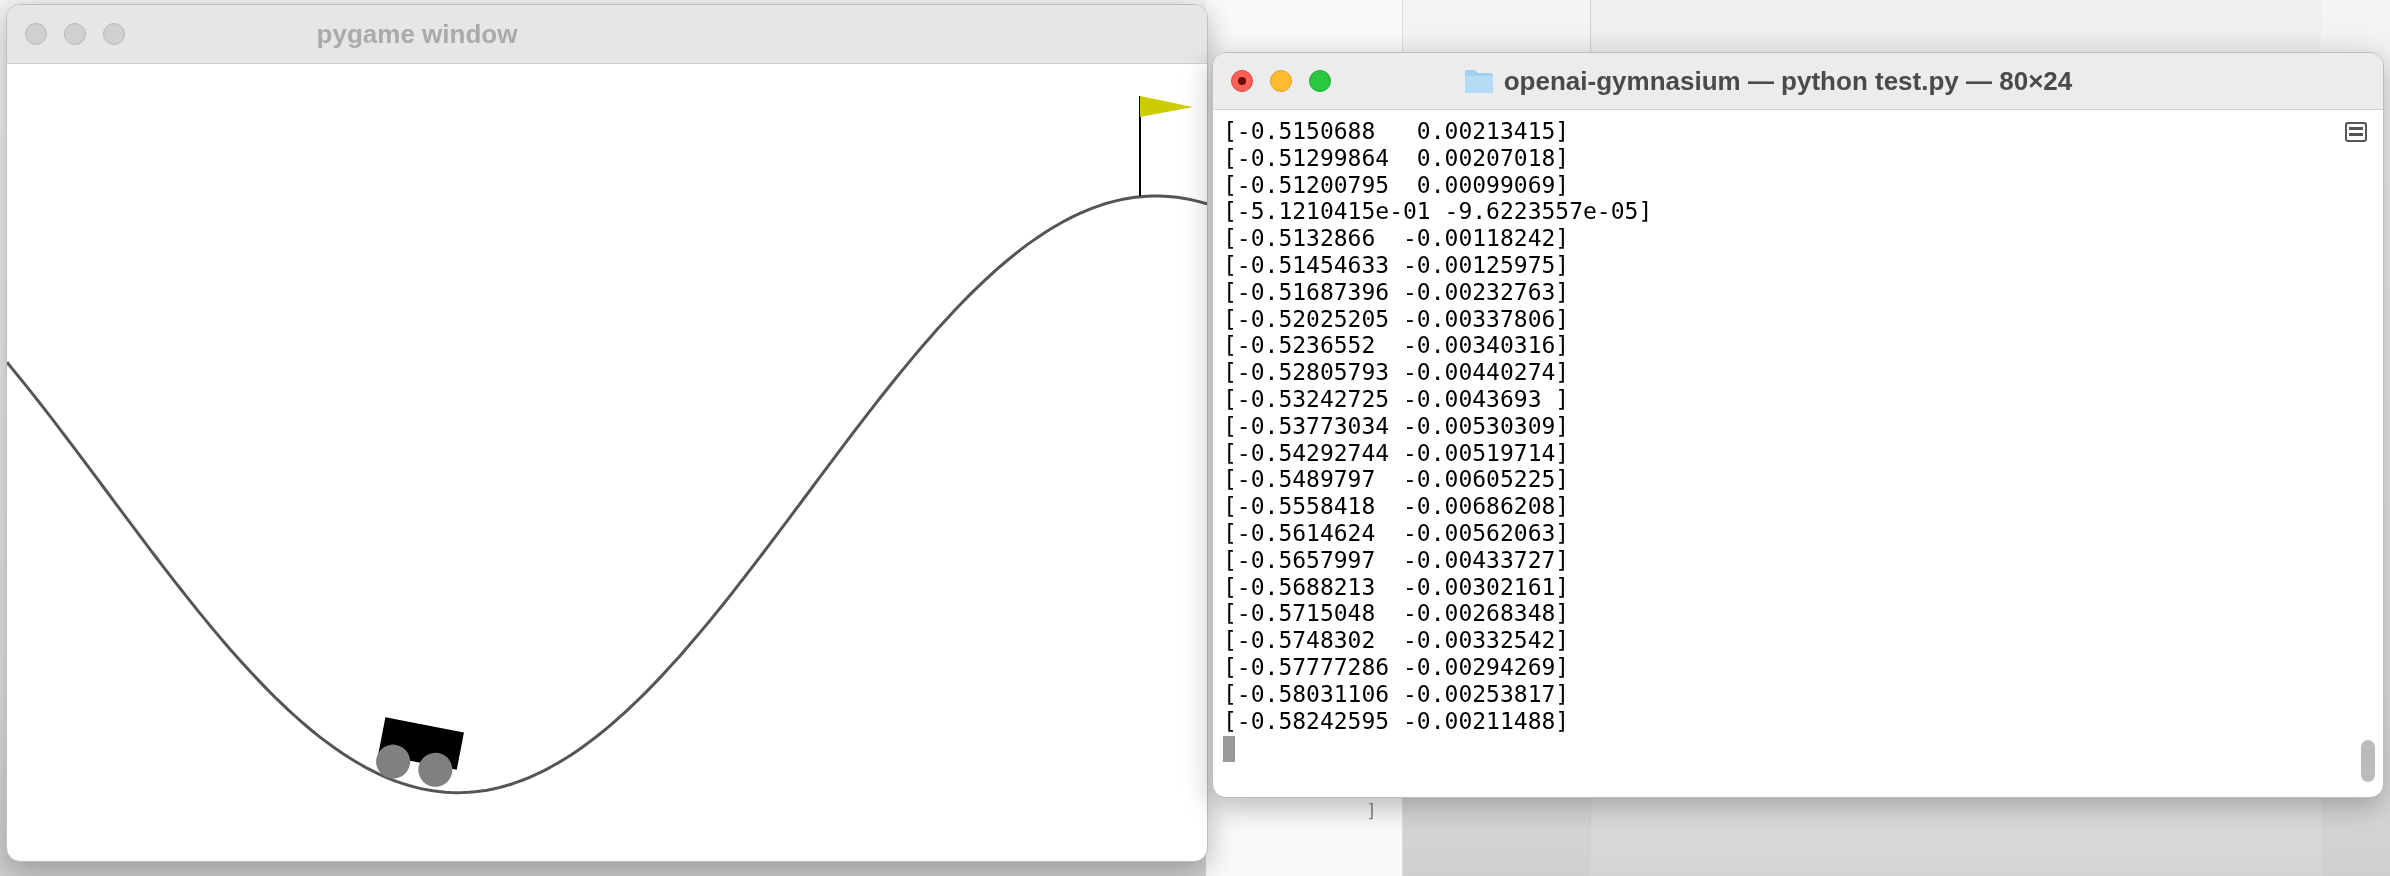 This screenshot has height=876, width=2390. What do you see at coordinates (1396, 453) in the screenshot?
I see `output-line: [-0.54292744 -0.00519714]` at bounding box center [1396, 453].